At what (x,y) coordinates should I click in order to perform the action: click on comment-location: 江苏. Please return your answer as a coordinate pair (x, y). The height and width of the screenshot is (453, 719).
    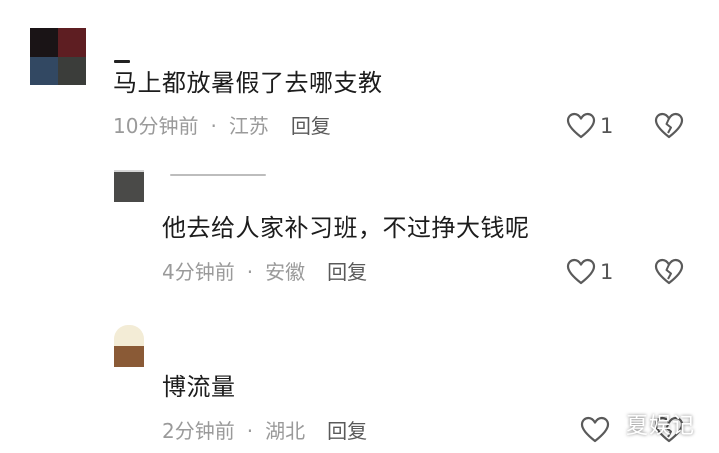
    Looking at the image, I should click on (248, 126).